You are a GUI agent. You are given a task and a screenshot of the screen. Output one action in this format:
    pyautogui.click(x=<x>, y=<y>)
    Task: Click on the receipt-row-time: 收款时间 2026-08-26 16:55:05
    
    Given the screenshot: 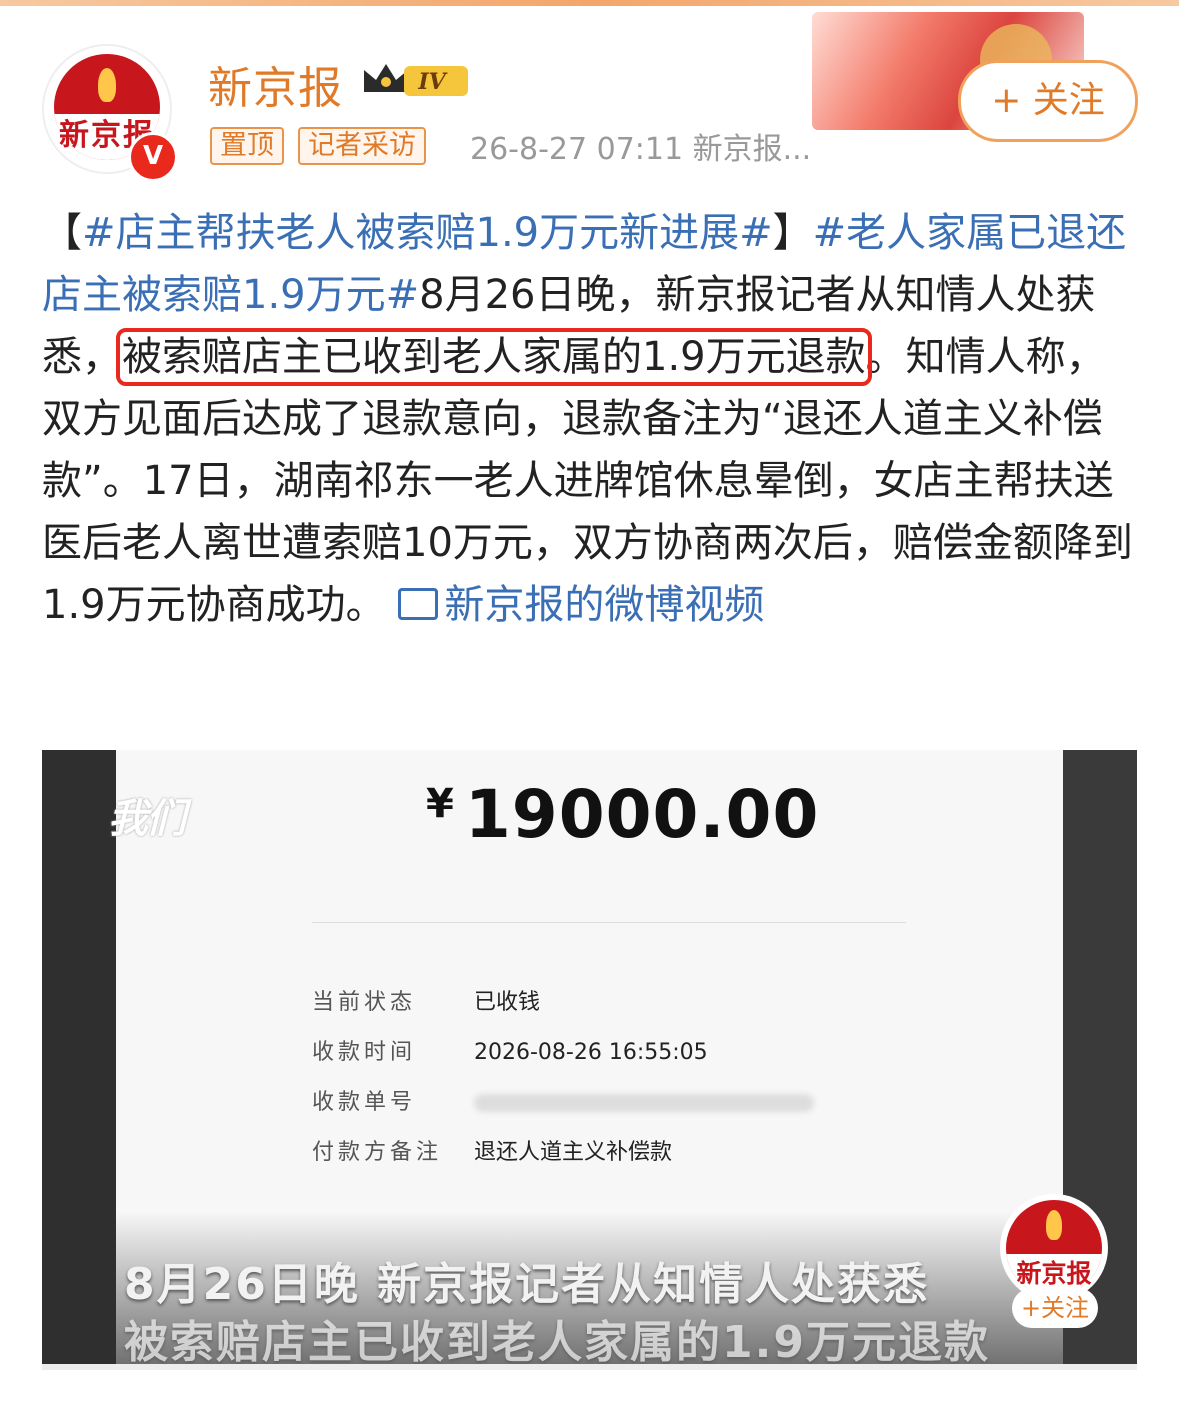 What is the action you would take?
    pyautogui.click(x=510, y=1050)
    